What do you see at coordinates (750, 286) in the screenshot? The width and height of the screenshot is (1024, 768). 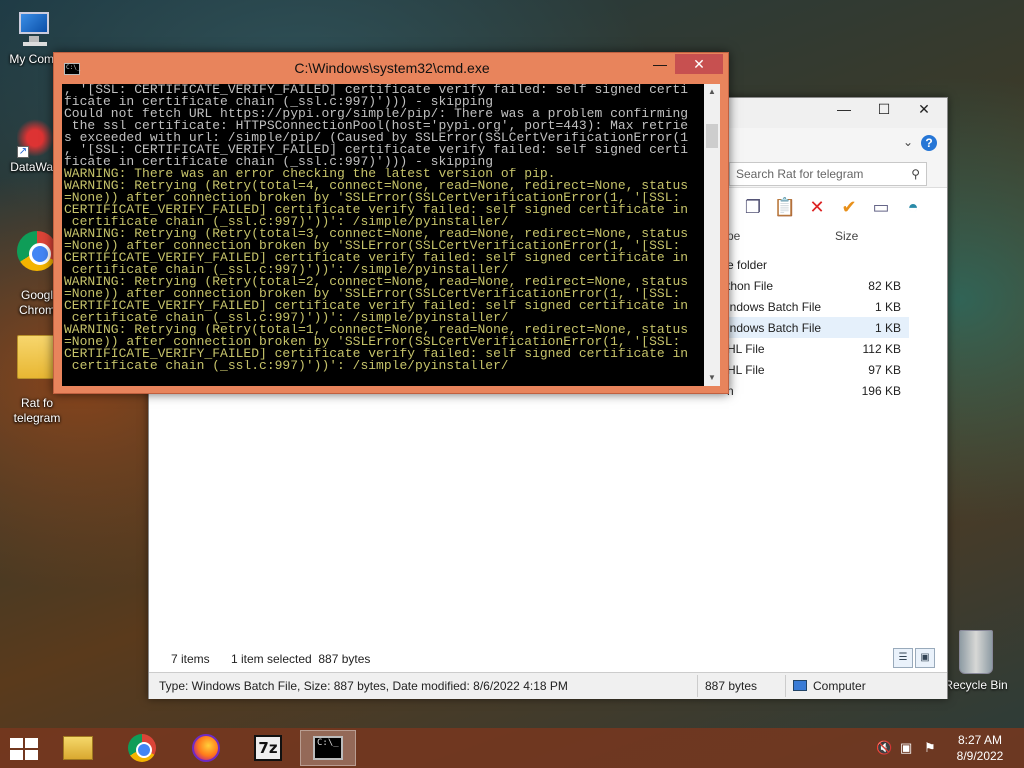 I see `file-type: thon File` at bounding box center [750, 286].